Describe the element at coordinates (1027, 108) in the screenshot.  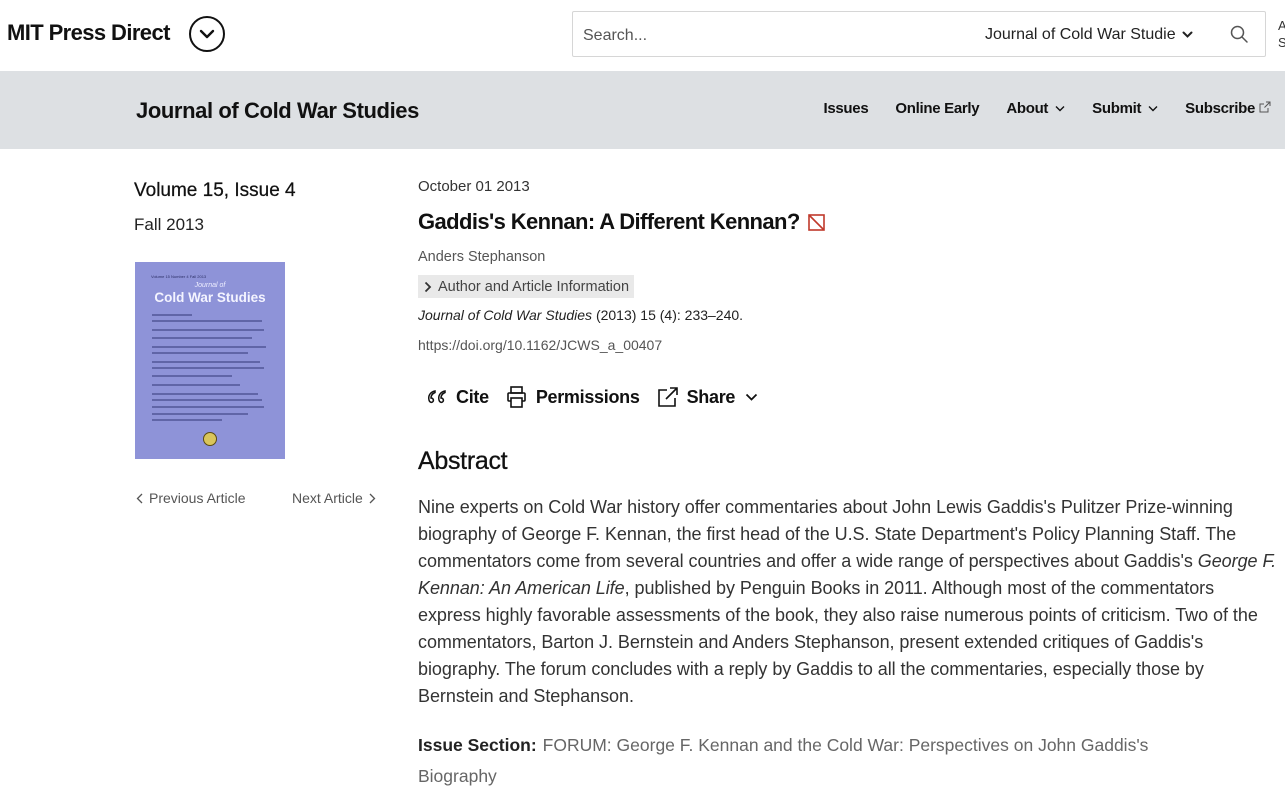
I see `nav-about-label: About` at that location.